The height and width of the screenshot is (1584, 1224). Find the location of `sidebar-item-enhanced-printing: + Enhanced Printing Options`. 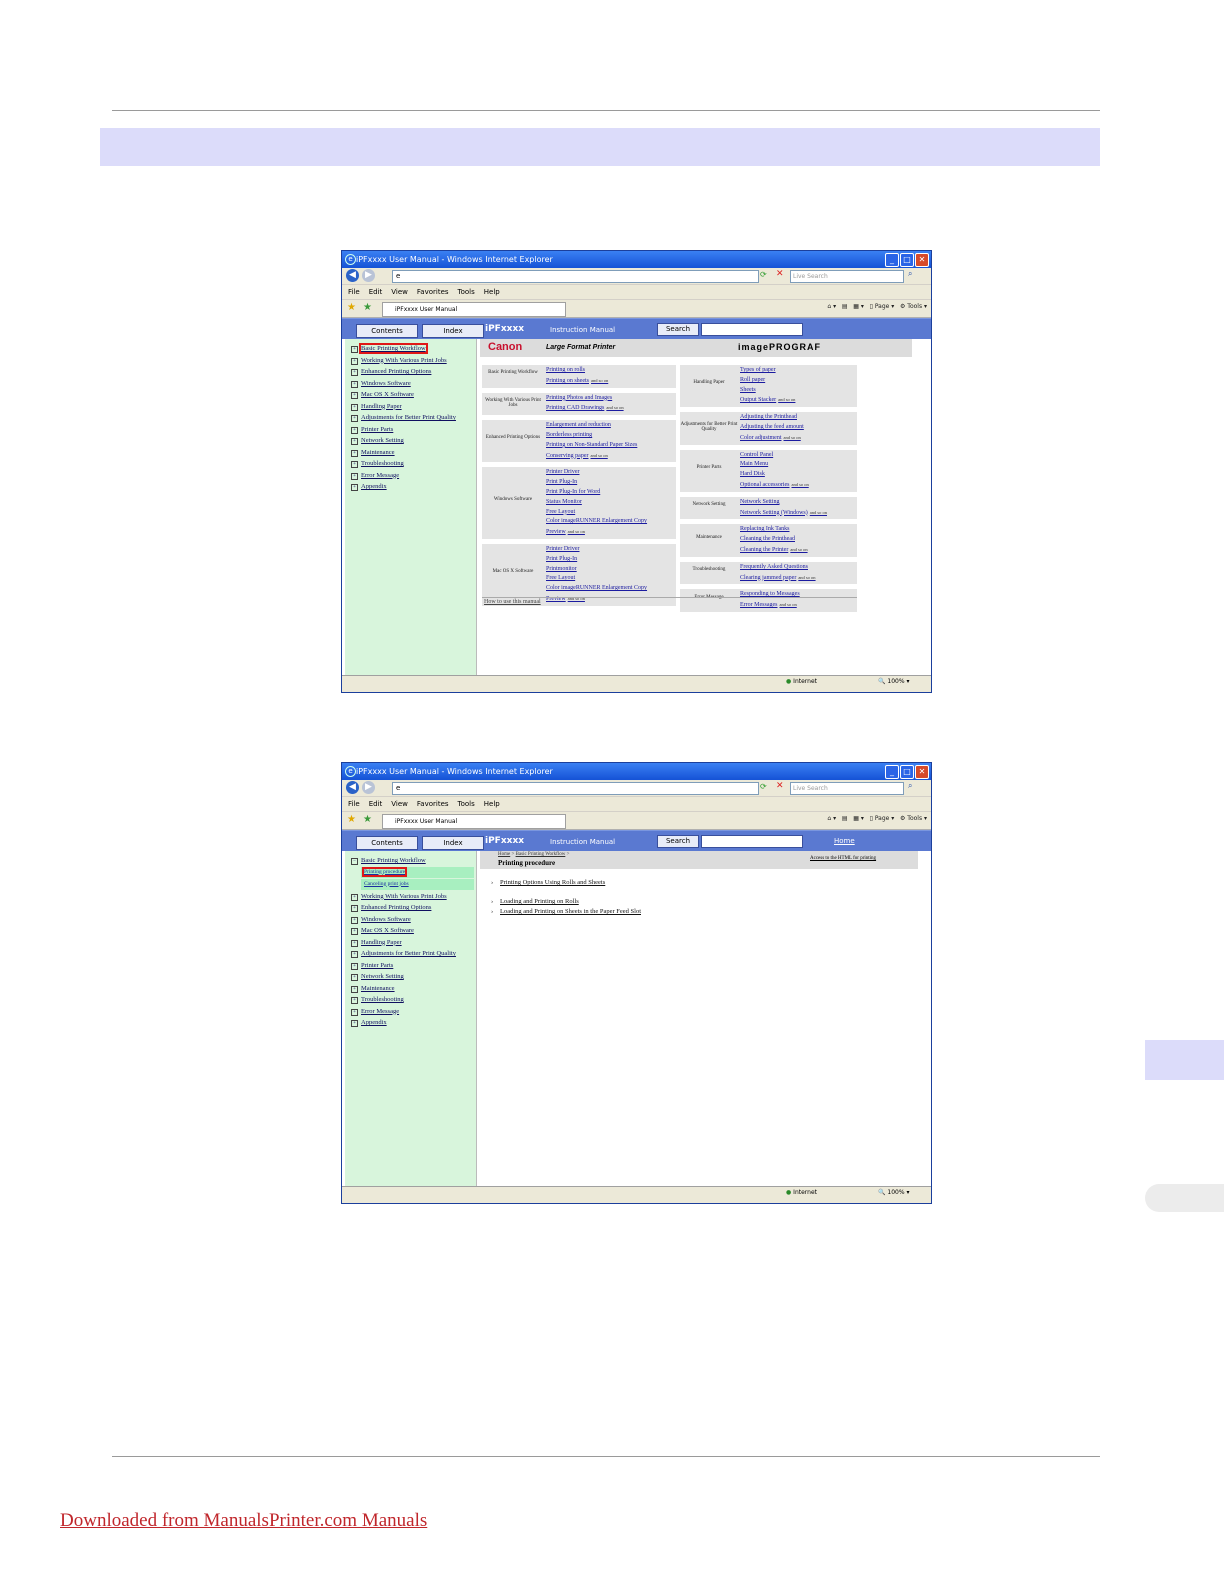

sidebar-item-enhanced-printing: + Enhanced Printing Options is located at coordinates (410, 908).